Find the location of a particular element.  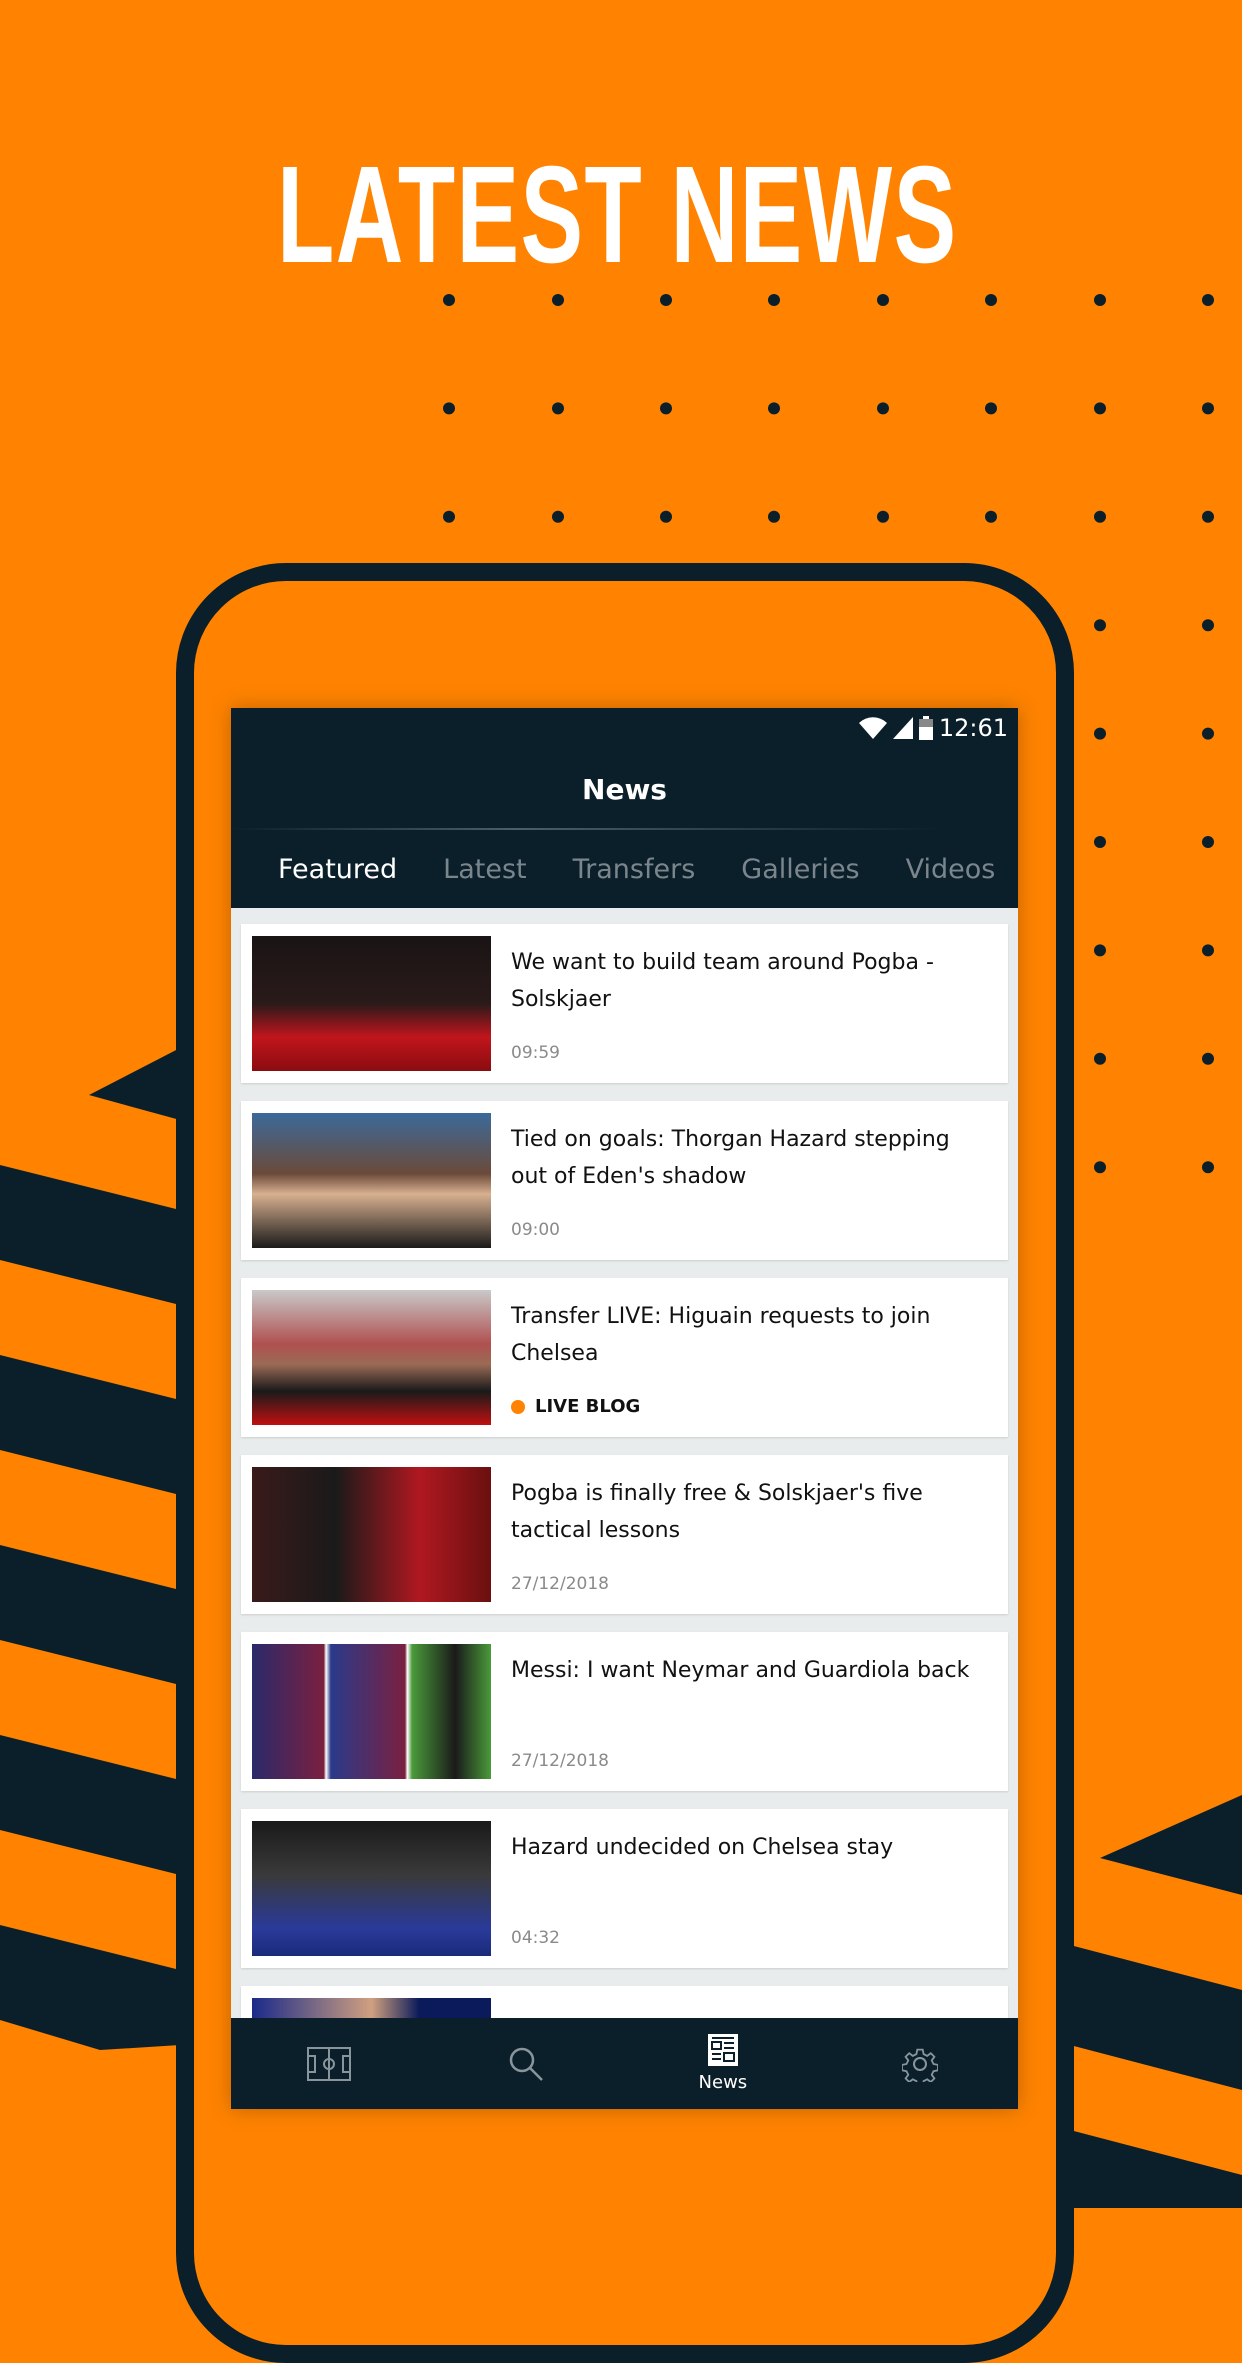

news-icon is located at coordinates (722, 2050).